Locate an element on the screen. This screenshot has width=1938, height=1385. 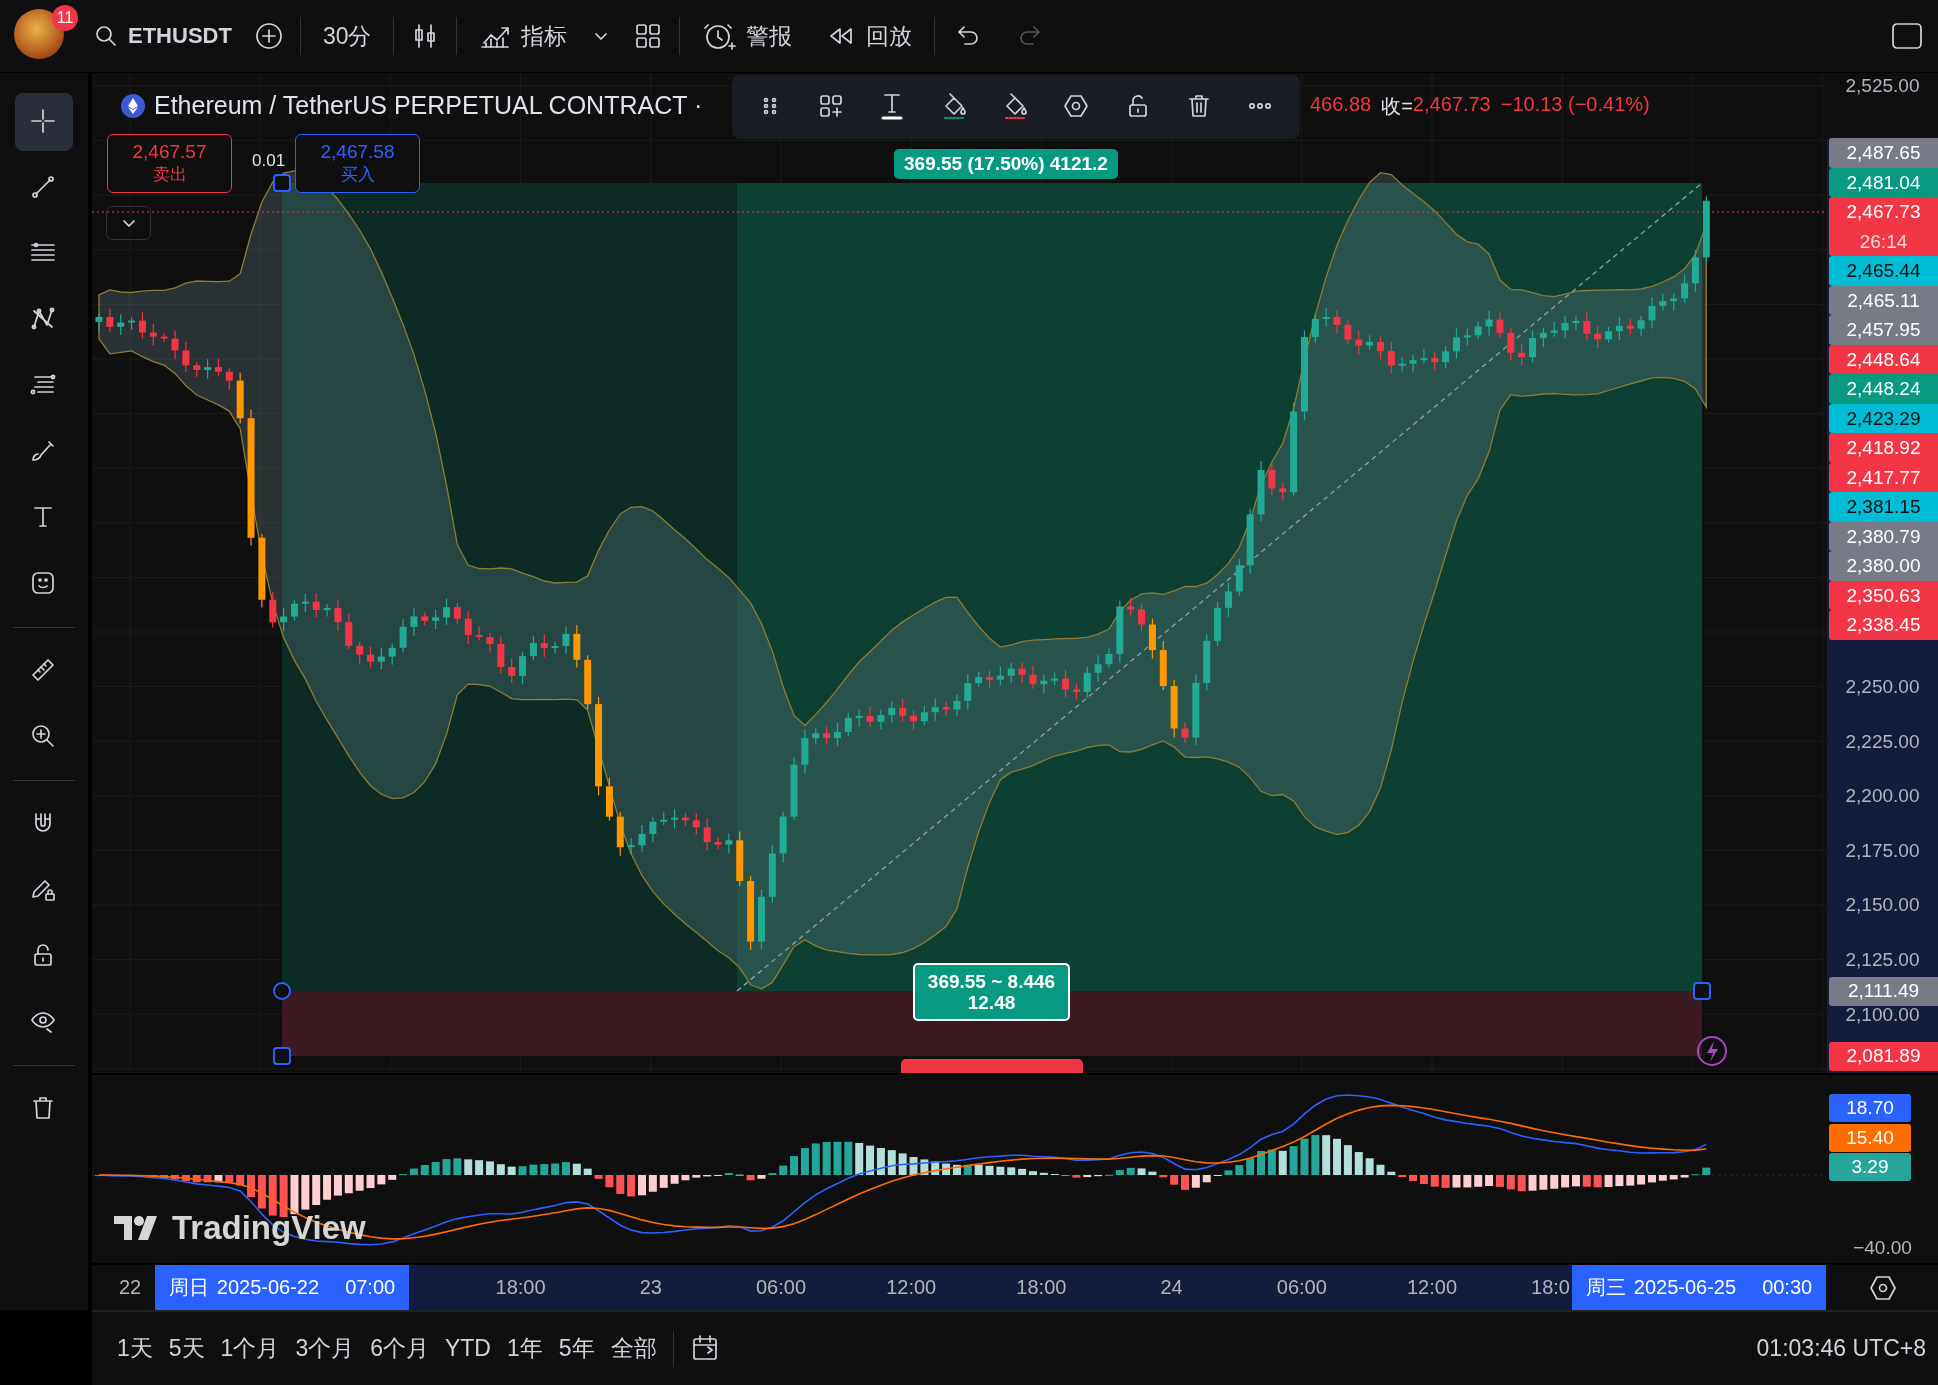
clock: 01:03:46 UTC+8 is located at coordinates (1841, 1348).